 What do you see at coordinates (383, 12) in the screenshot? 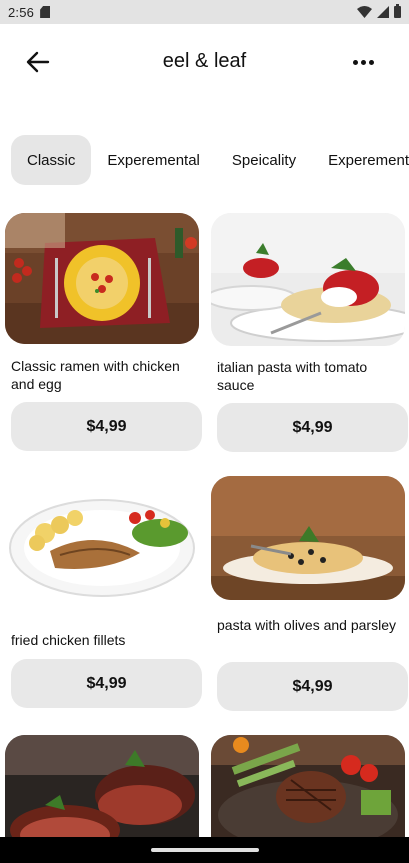
I see `signal-icon` at bounding box center [383, 12].